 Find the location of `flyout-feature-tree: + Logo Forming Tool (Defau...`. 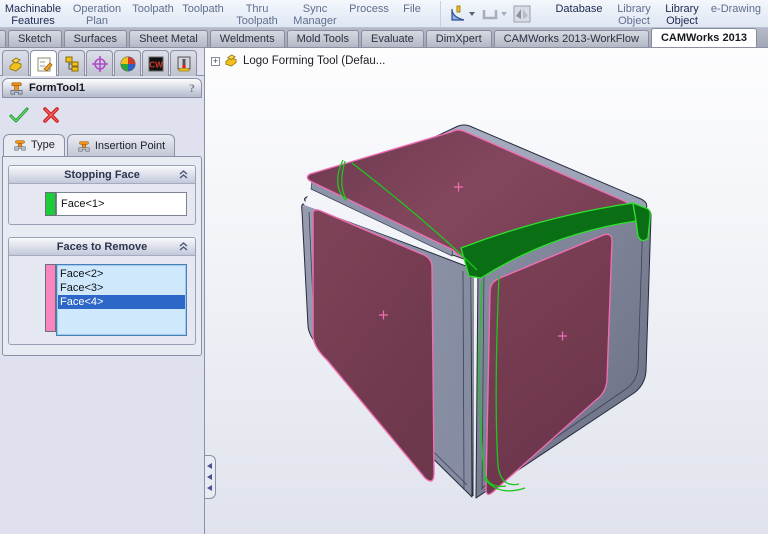

flyout-feature-tree: + Logo Forming Tool (Defau... is located at coordinates (298, 61).